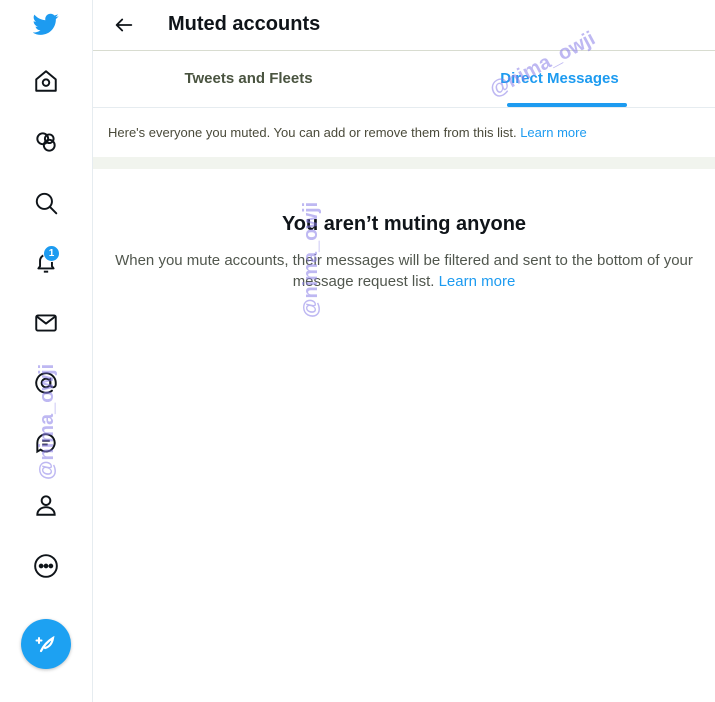 The height and width of the screenshot is (702, 715). Describe the element at coordinates (404, 224) in the screenshot. I see `empty-state-title: You aren’t muting anyone` at that location.